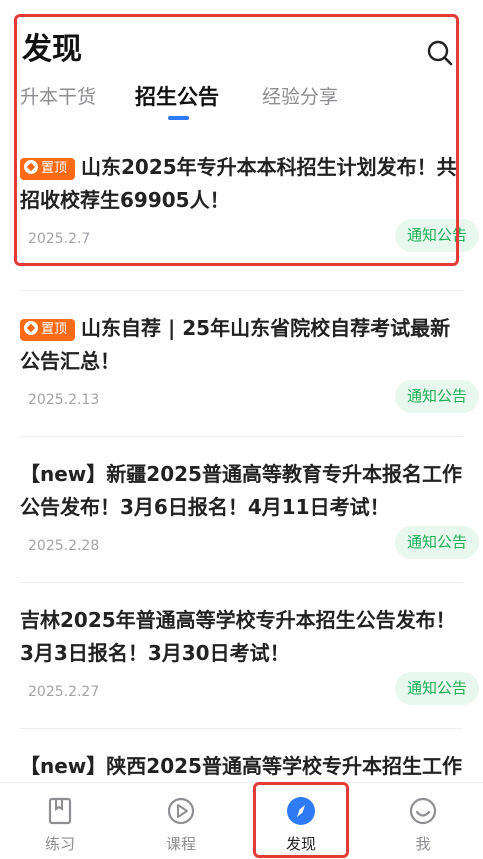 The height and width of the screenshot is (859, 483). I want to click on smile-icon, so click(423, 811).